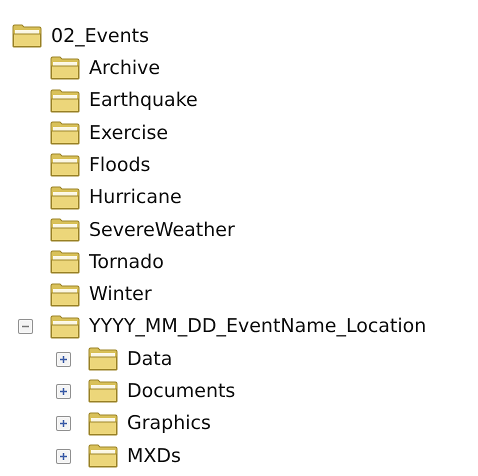  What do you see at coordinates (119, 165) in the screenshot?
I see `tree-item-label: Floods` at bounding box center [119, 165].